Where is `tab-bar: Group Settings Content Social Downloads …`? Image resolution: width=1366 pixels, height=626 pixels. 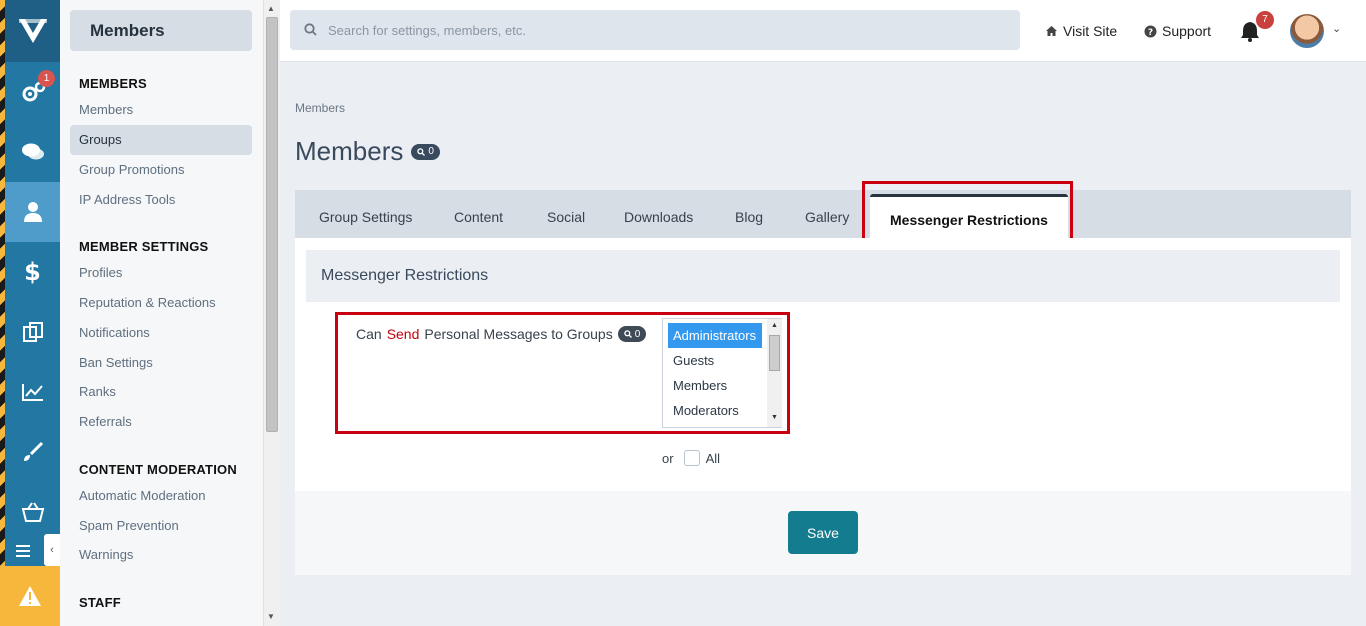 tab-bar: Group Settings Content Social Downloads … is located at coordinates (823, 214).